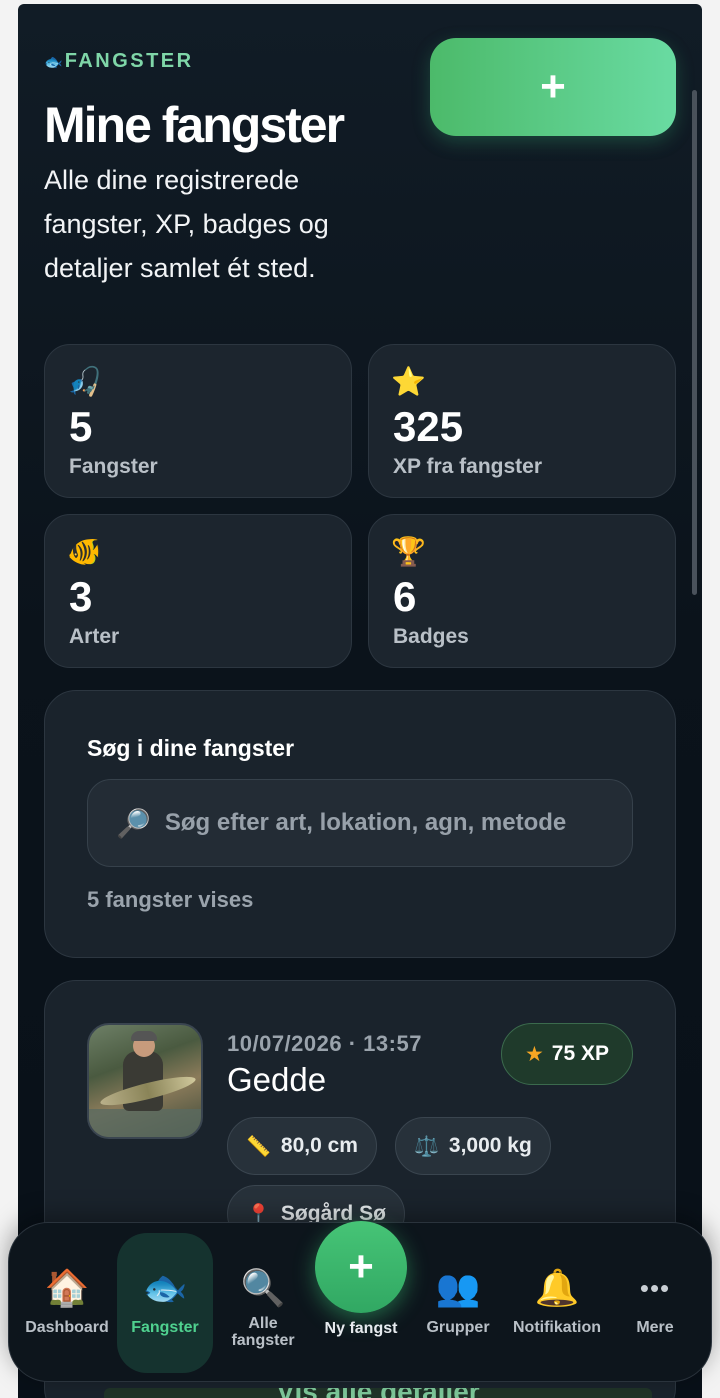 This screenshot has width=720, height=1398. Describe the element at coordinates (81, 426) in the screenshot. I see `stat-value: 5` at that location.